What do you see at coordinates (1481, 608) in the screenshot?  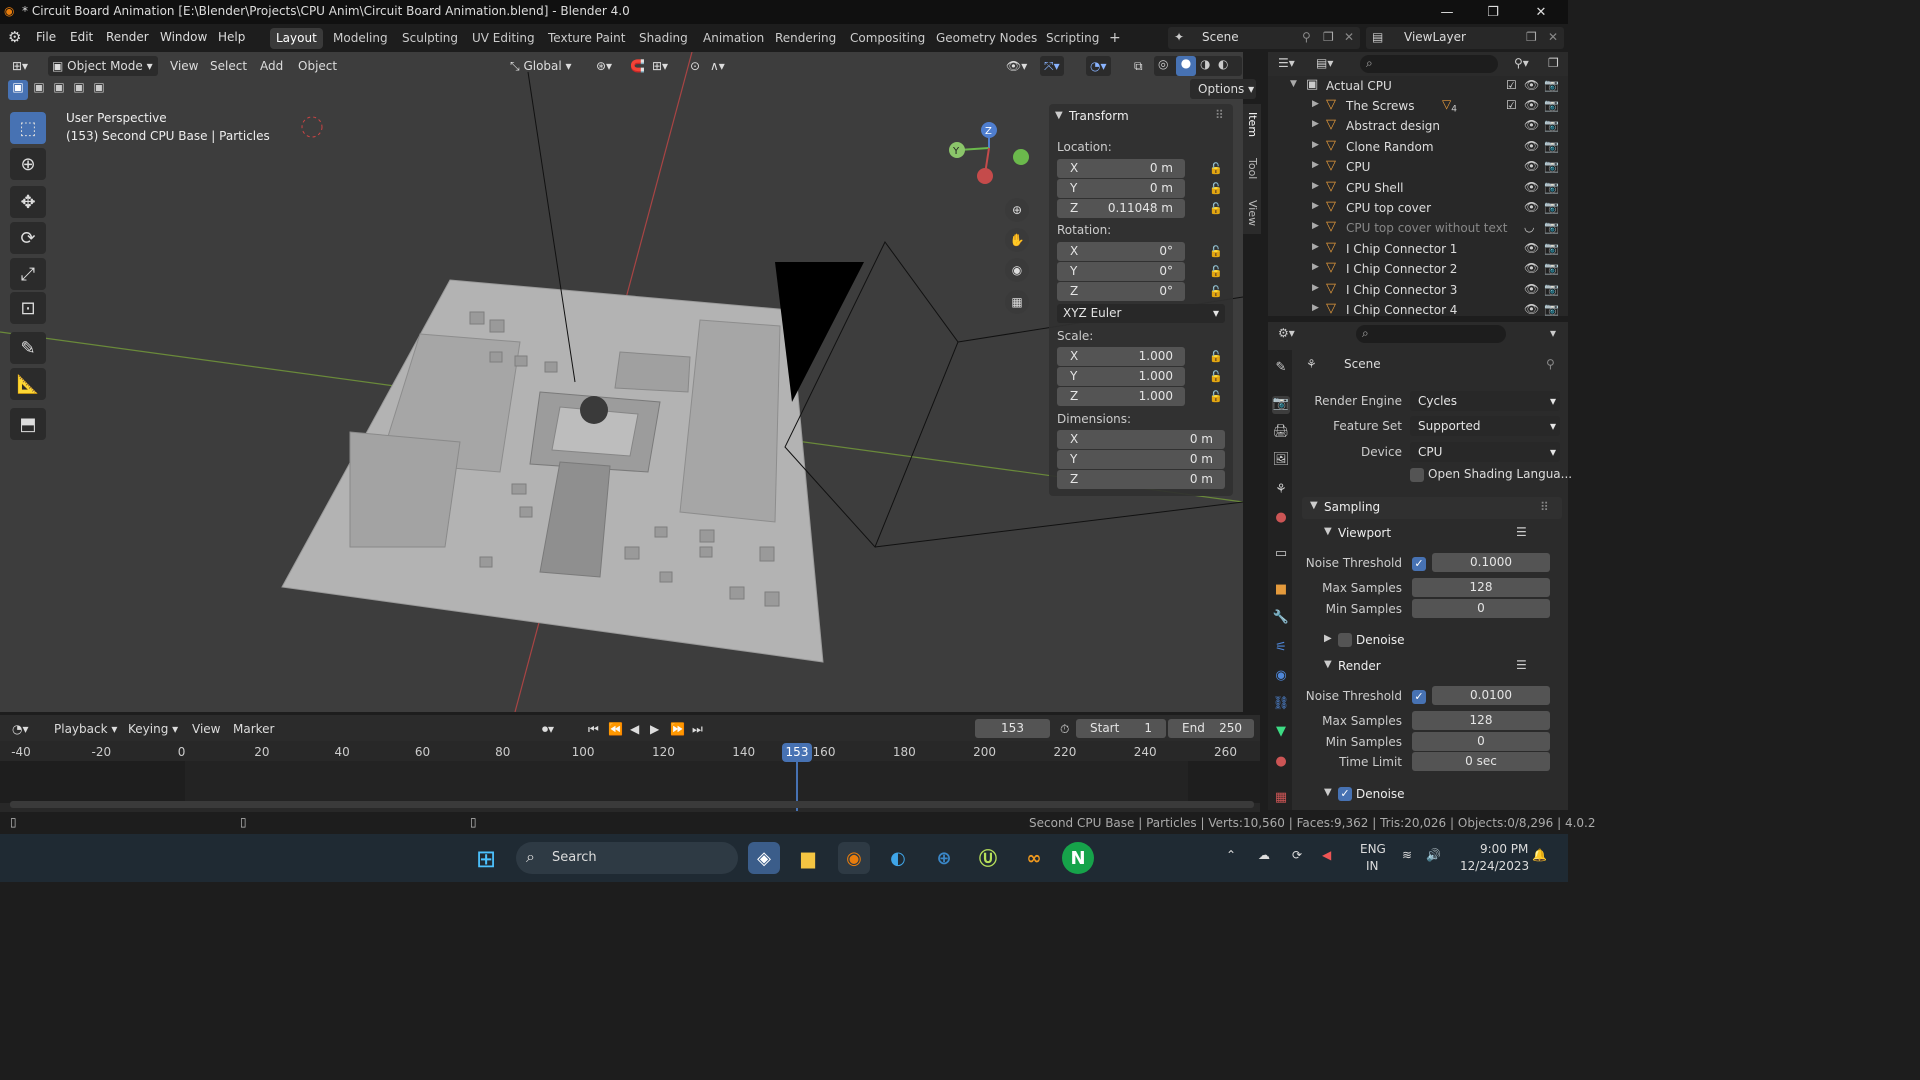 I see `viewport-min-samples-field: 0` at bounding box center [1481, 608].